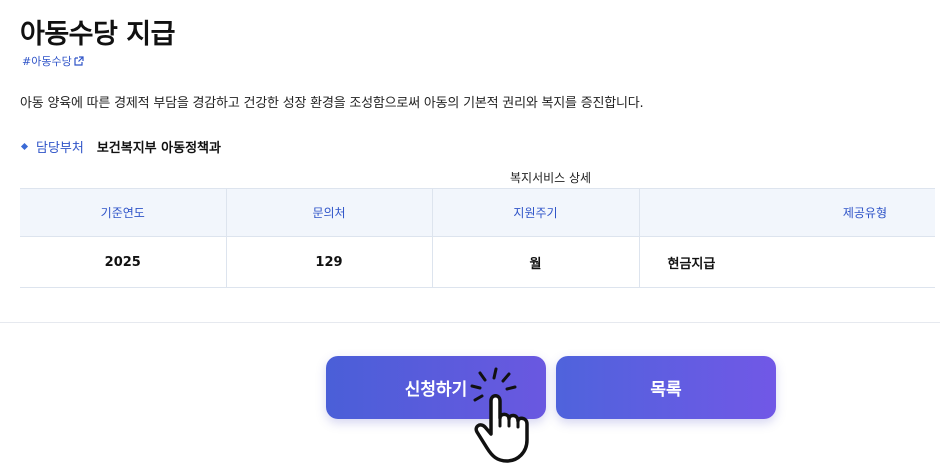  I want to click on hashtag-link: #아동수당, so click(53, 61).